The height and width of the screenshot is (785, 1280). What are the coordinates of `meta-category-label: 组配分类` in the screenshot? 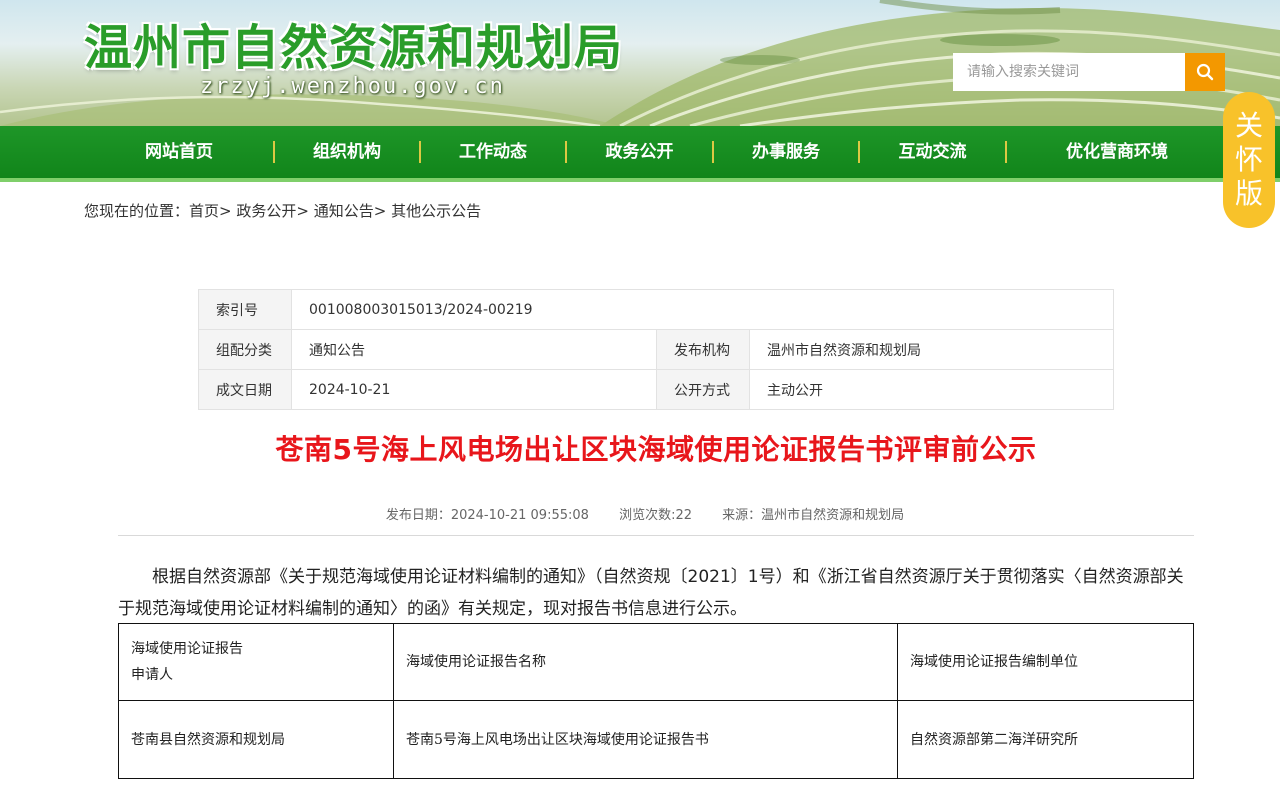 It's located at (245, 349).